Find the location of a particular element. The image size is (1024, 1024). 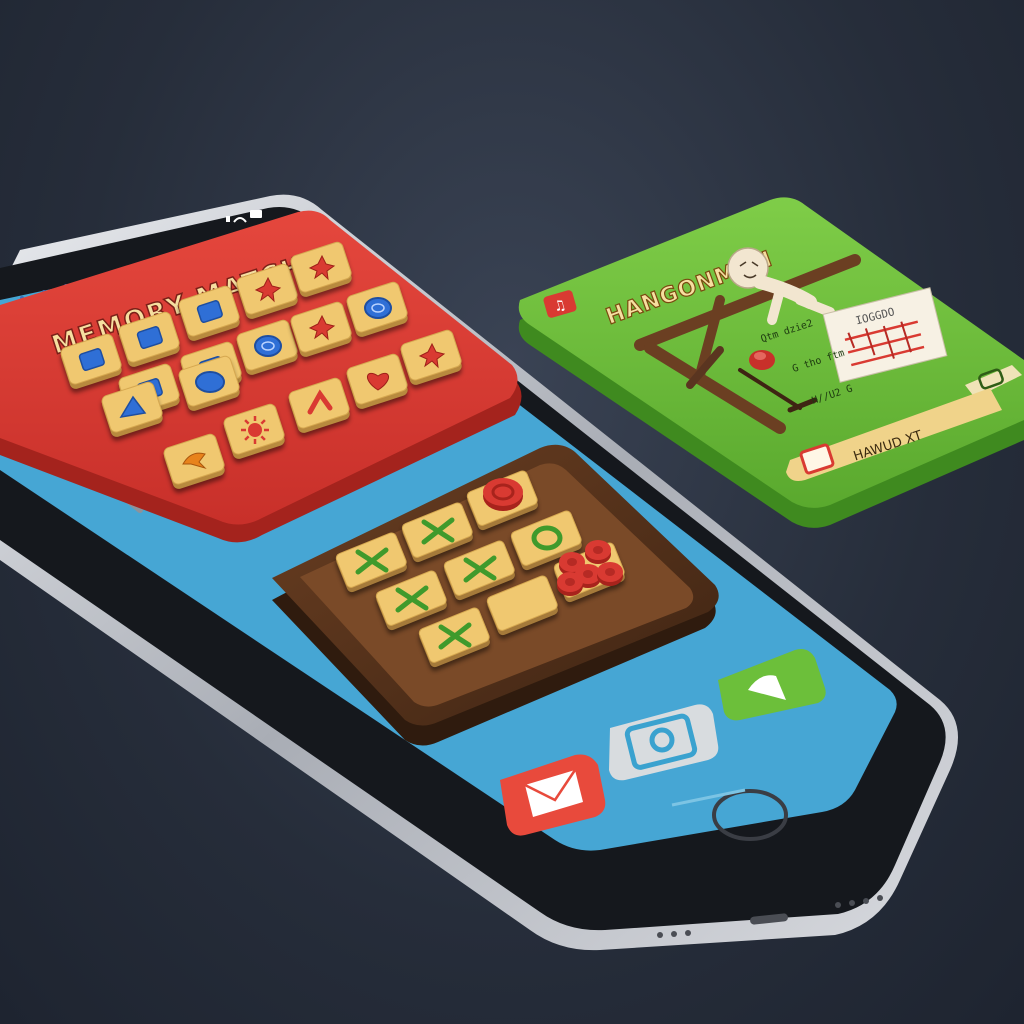

sun-icon is located at coordinates (255, 430).